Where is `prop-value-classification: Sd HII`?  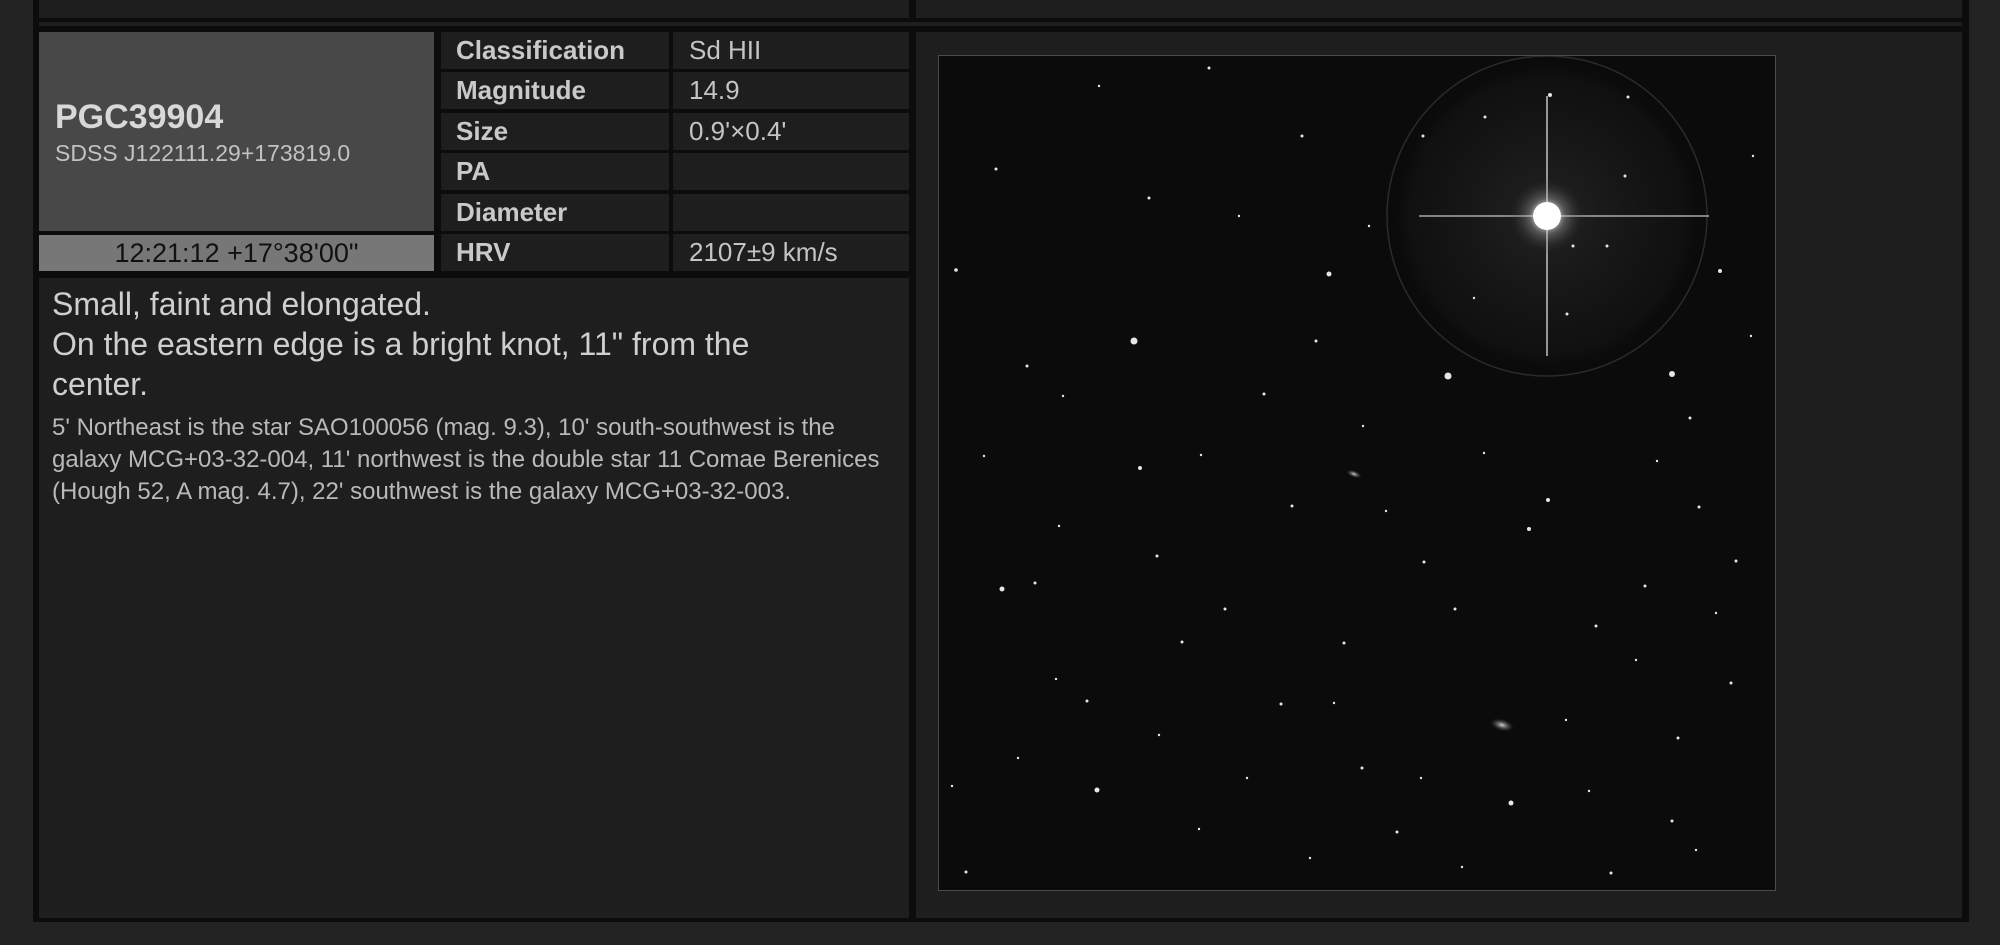
prop-value-classification: Sd HII is located at coordinates (791, 50).